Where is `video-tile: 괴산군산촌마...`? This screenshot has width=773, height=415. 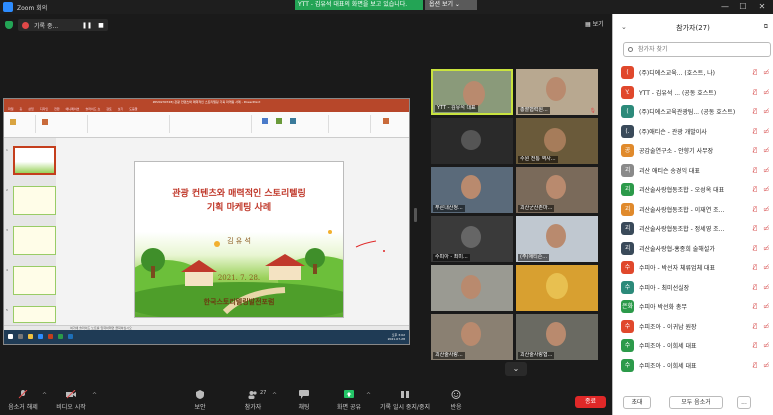
video-tile: 괴산군산촌마... is located at coordinates (557, 190).